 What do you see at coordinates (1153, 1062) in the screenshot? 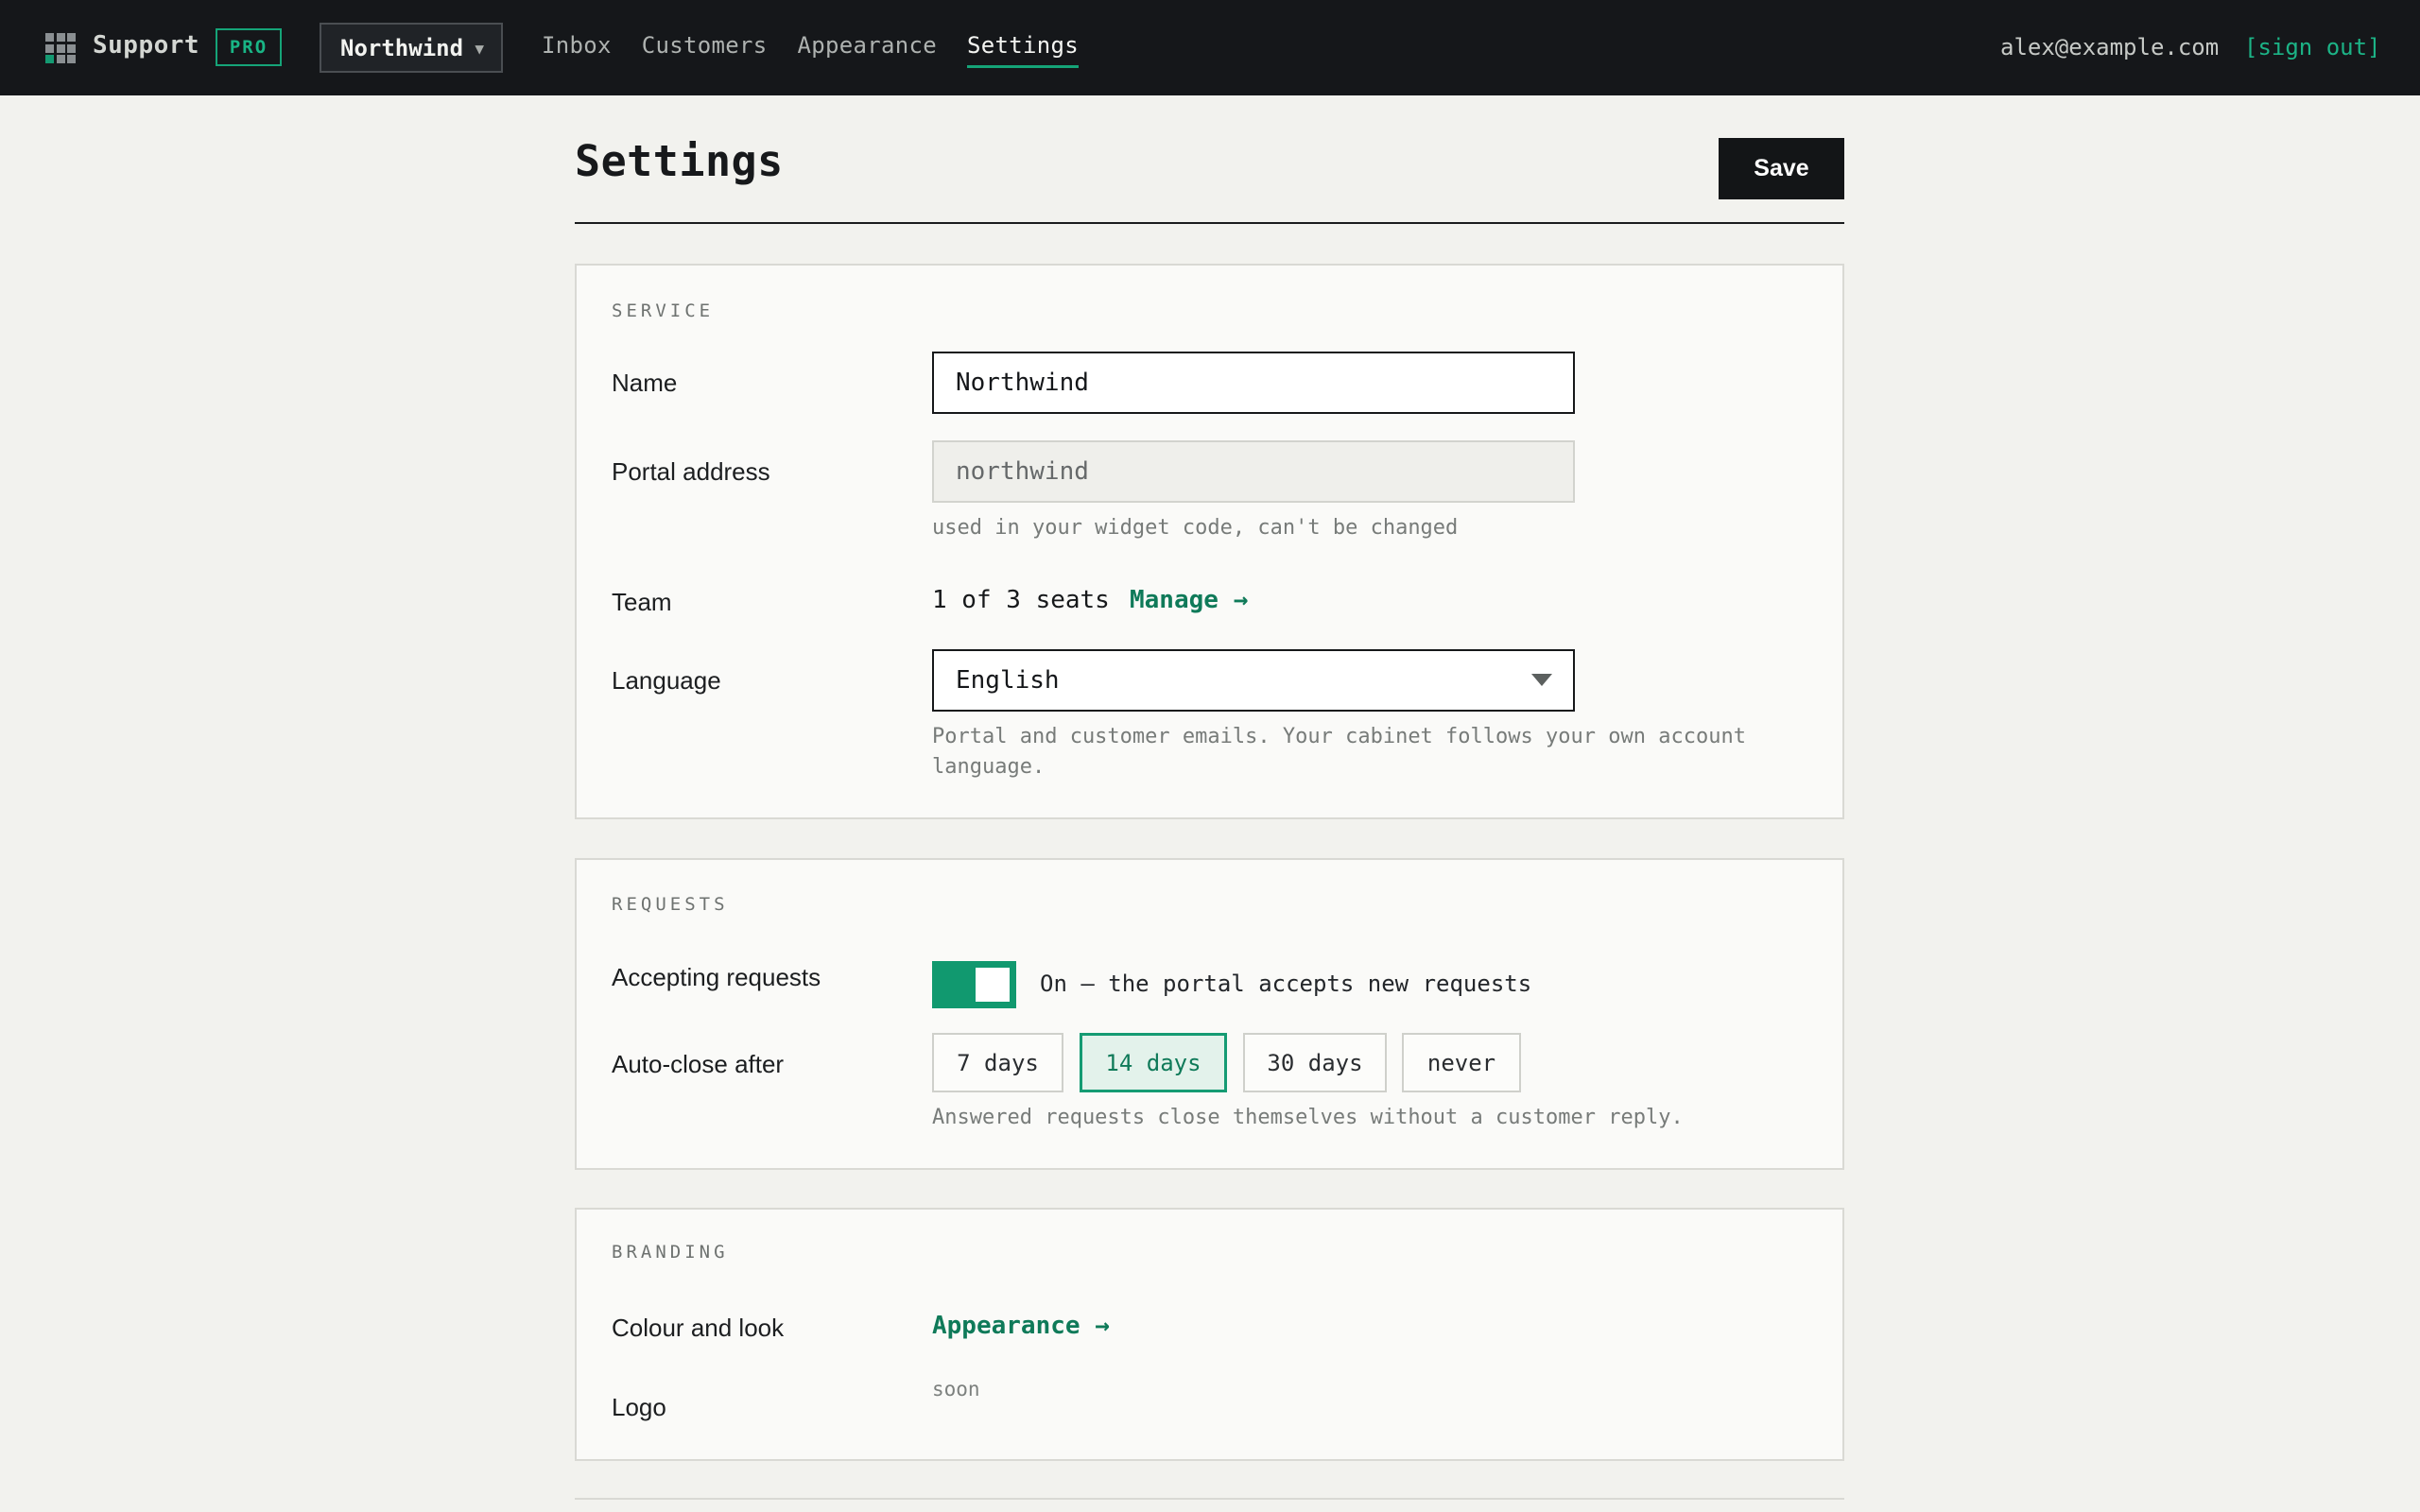
I see `auto-close-option-14-days: 14 days` at bounding box center [1153, 1062].